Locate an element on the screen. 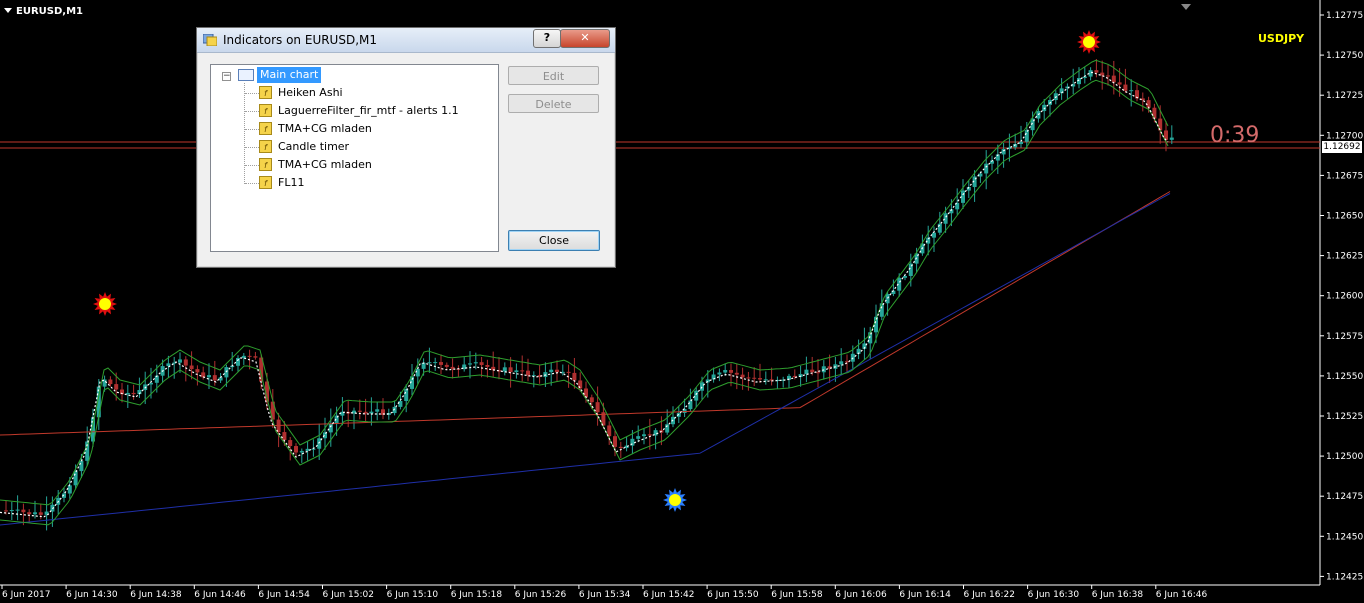 This screenshot has width=1364, height=603. time-axis-label: 6 Jun 14:54 is located at coordinates (284, 595).